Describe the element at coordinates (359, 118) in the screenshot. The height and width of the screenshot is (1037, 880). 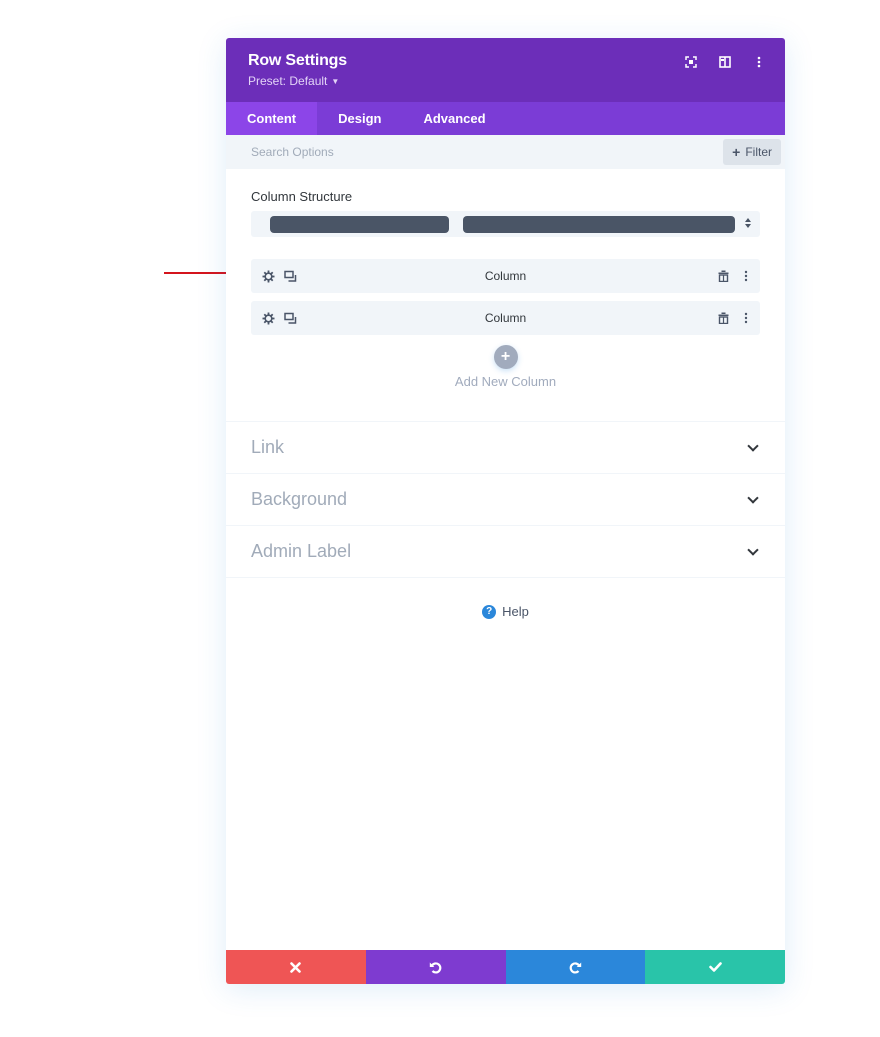
I see `tab-design: Design` at that location.